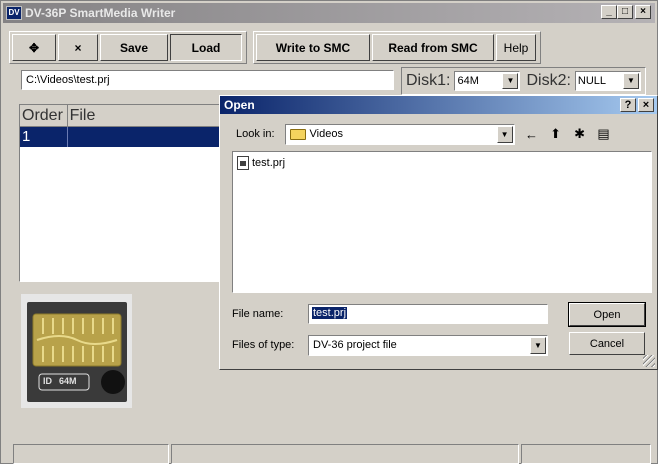 The width and height of the screenshot is (658, 464). What do you see at coordinates (649, 361) in the screenshot?
I see `resize-grip-icon` at bounding box center [649, 361].